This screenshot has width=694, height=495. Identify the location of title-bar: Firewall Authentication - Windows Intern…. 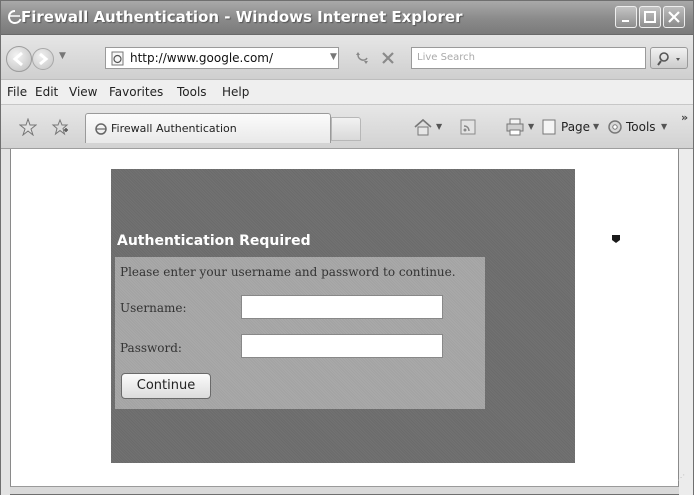
(347, 18).